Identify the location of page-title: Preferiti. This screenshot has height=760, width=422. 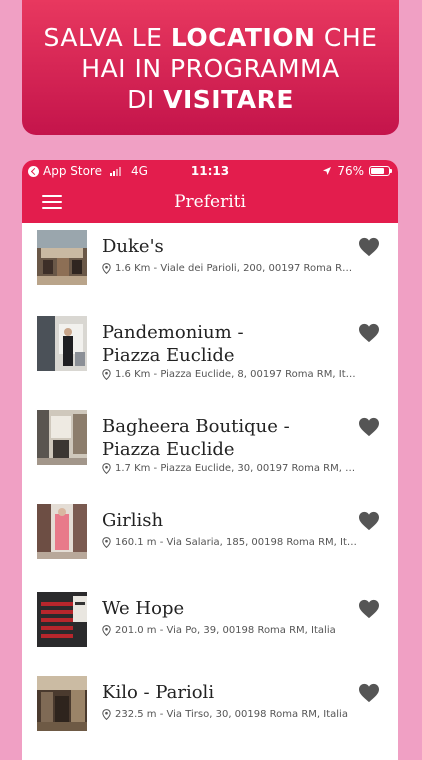
(210, 202).